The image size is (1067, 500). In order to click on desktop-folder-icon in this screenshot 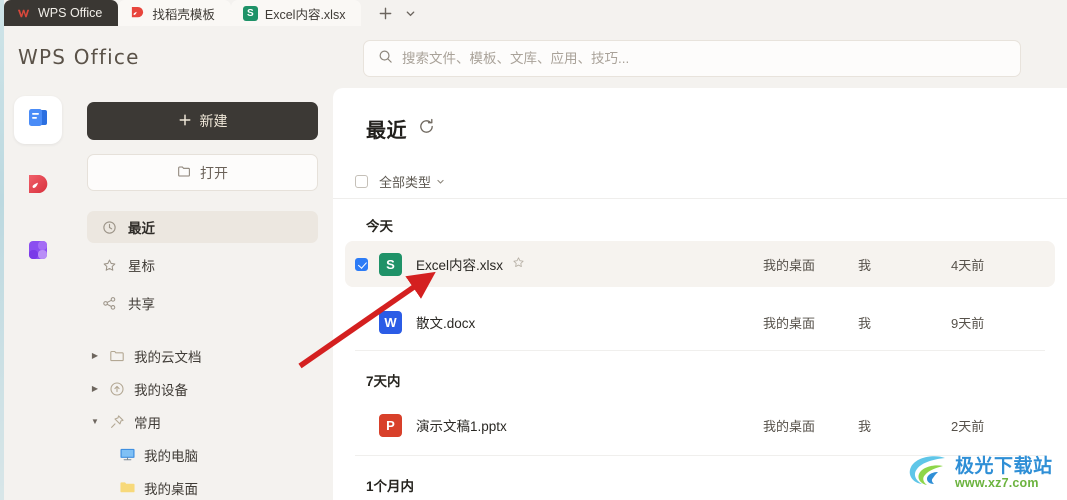, I will do `click(127, 488)`.